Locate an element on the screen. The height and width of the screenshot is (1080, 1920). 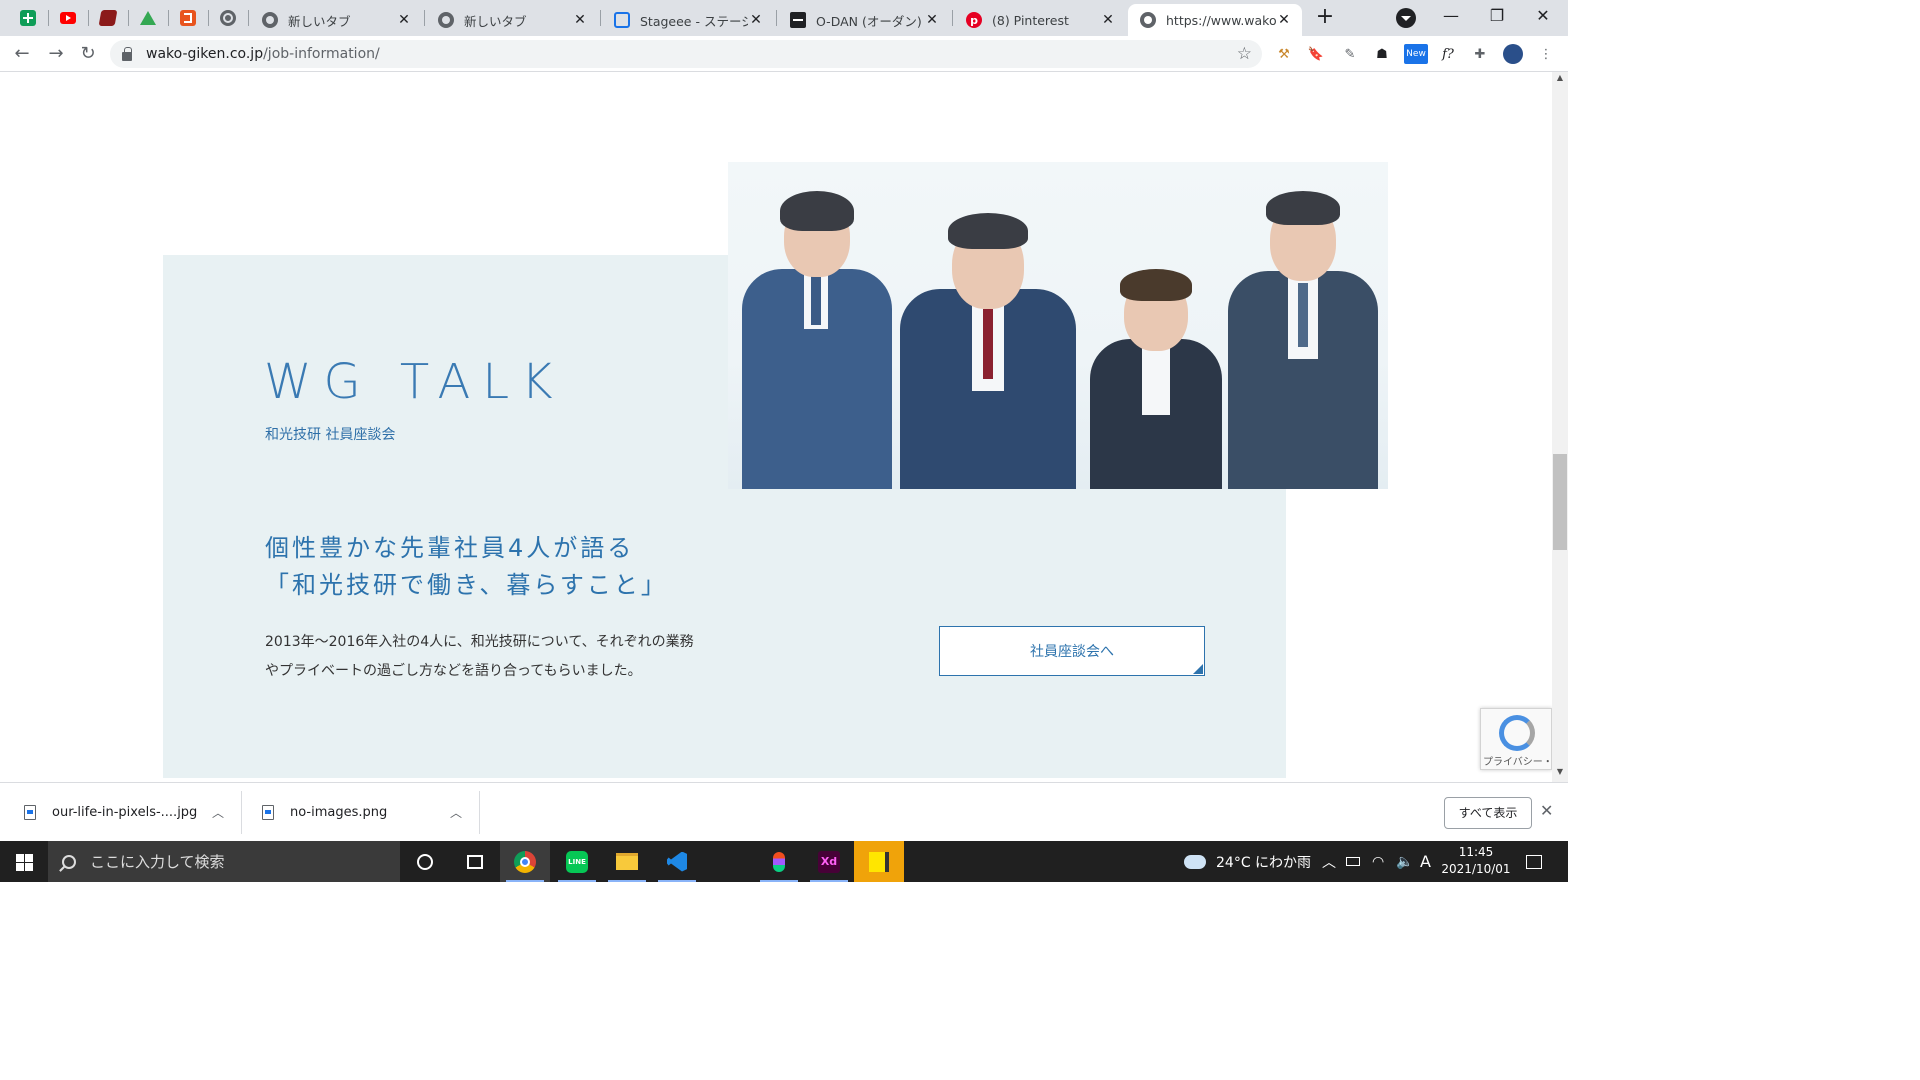
search-icon is located at coordinates (69, 861).